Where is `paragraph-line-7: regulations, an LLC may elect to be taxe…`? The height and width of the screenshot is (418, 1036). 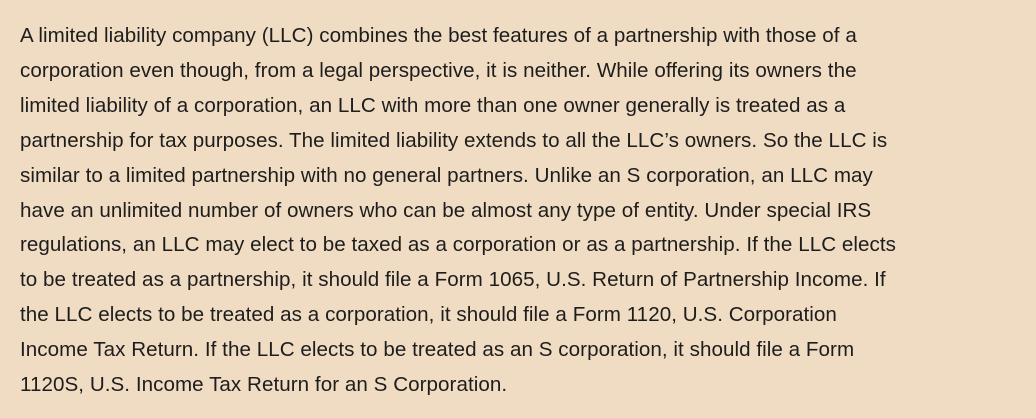 paragraph-line-7: regulations, an LLC may elect to be taxe… is located at coordinates (458, 245).